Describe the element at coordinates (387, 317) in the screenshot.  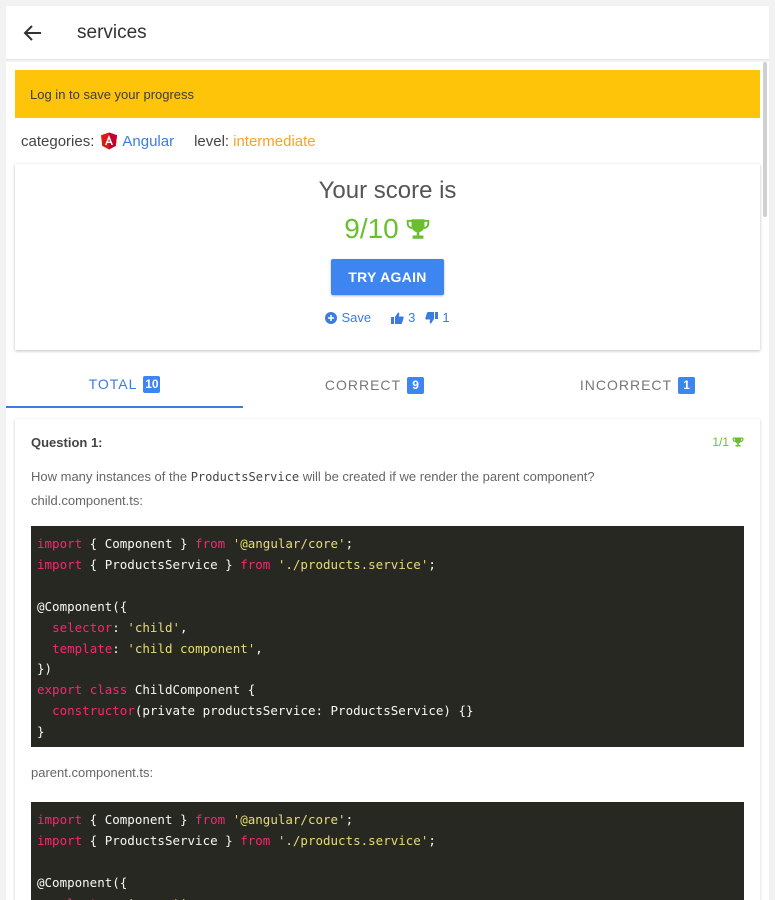
I see `score-actions: Save 3 1` at that location.